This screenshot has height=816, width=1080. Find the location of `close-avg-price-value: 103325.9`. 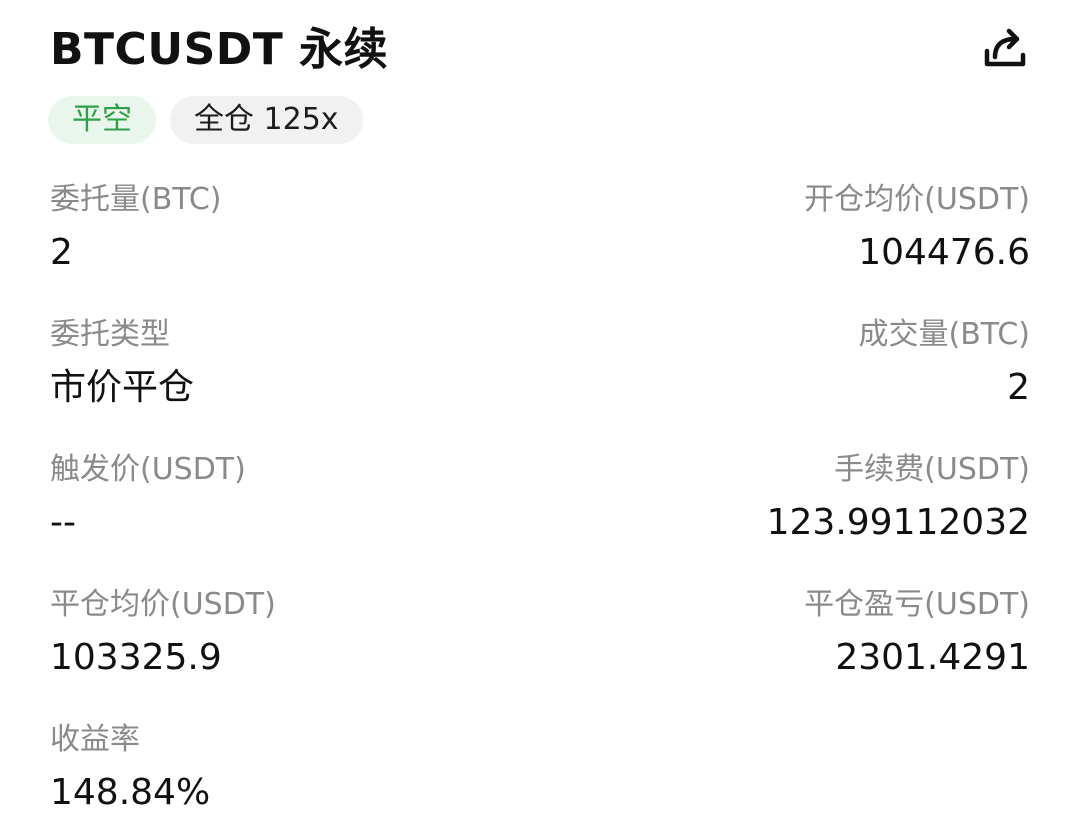

close-avg-price-value: 103325.9 is located at coordinates (136, 657).